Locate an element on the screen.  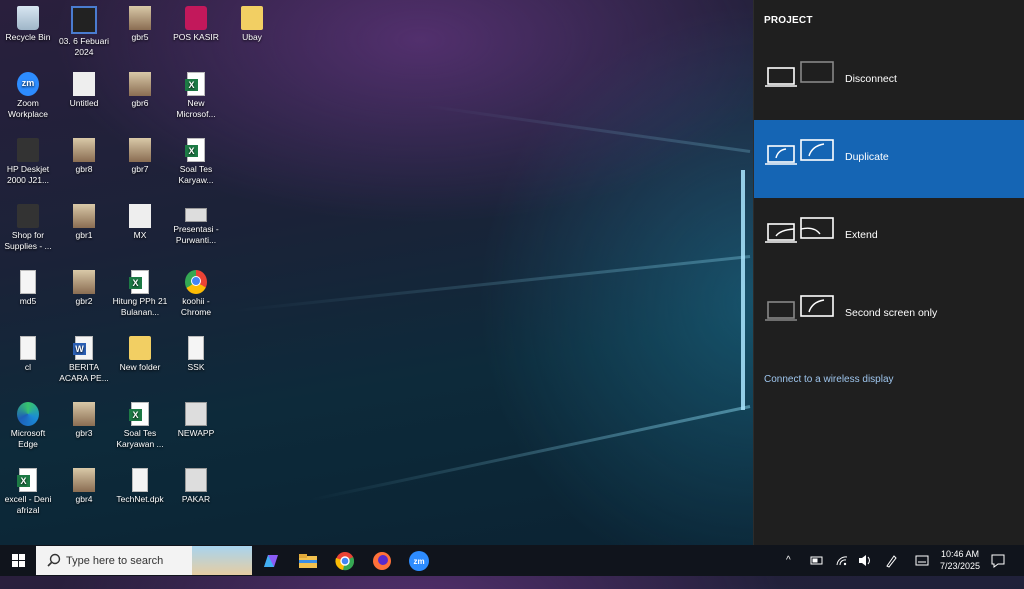
desktop-icon-gbr2: gbr2 is located at coordinates (84, 286).